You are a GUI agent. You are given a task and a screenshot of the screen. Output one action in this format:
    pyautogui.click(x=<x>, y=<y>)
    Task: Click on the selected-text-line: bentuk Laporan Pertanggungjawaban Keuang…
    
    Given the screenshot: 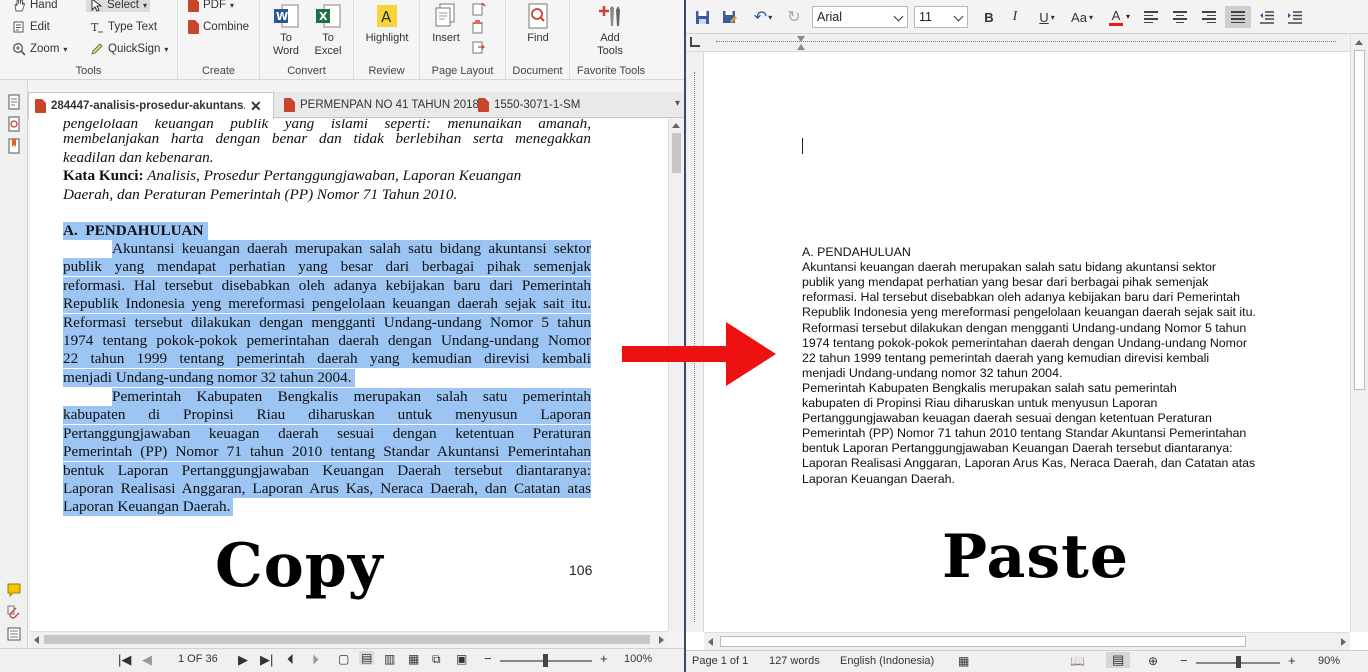 What is the action you would take?
    pyautogui.click(x=327, y=470)
    